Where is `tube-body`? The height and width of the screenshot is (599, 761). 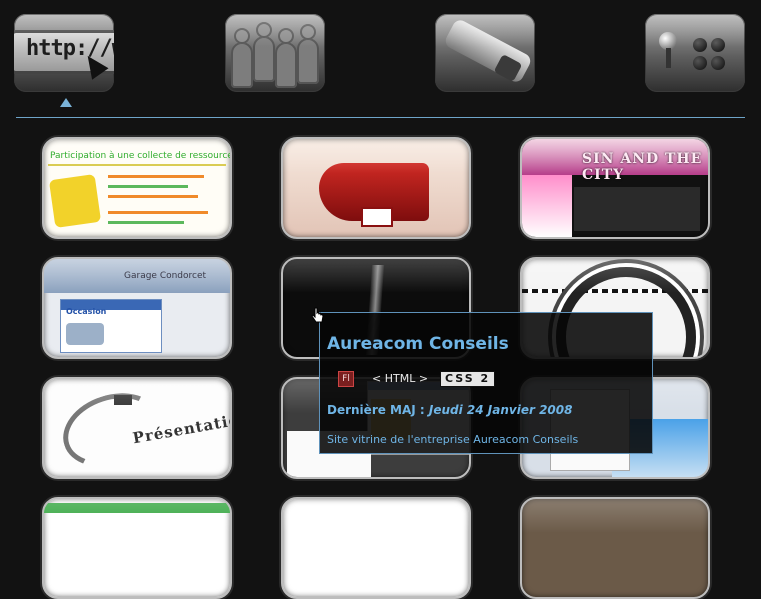
tube-body is located at coordinates (488, 51).